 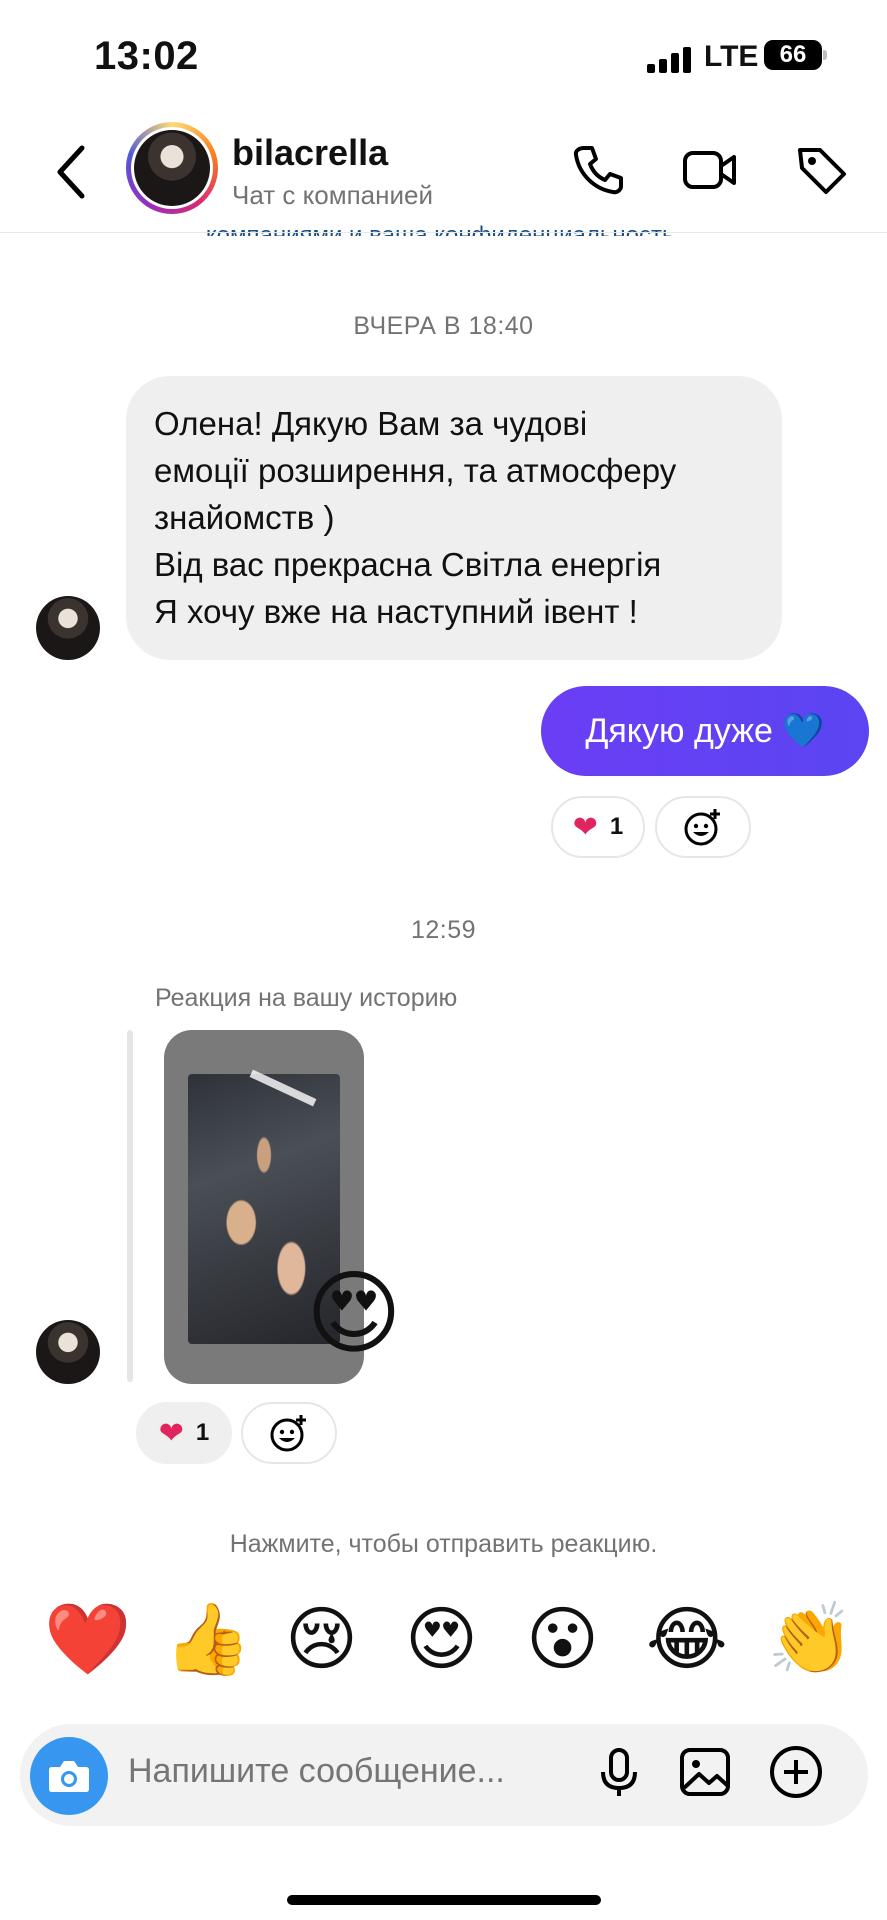 I want to click on message-line: емоції розширення, та атмосферу, so click(x=415, y=470).